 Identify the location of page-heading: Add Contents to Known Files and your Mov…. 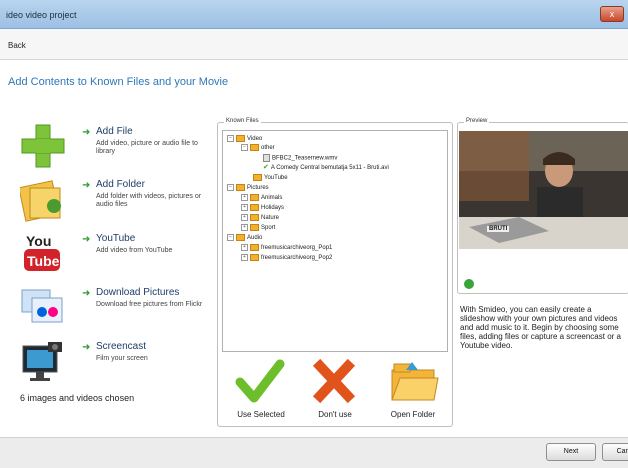
(118, 82).